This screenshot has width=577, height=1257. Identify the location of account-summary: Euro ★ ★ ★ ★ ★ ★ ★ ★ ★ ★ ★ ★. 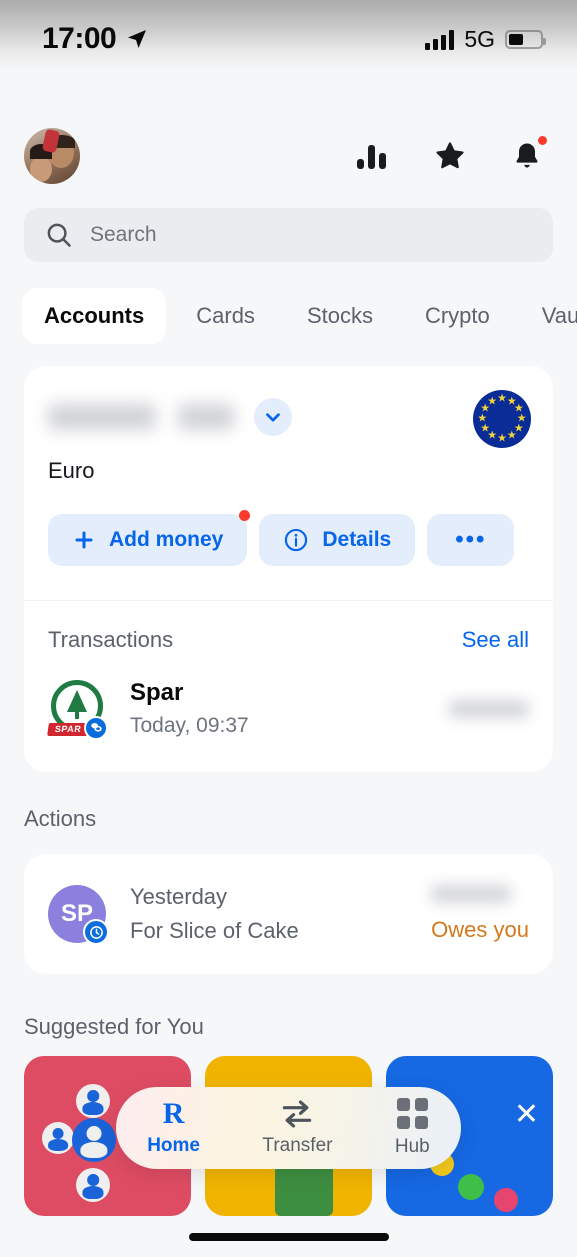
(288, 425).